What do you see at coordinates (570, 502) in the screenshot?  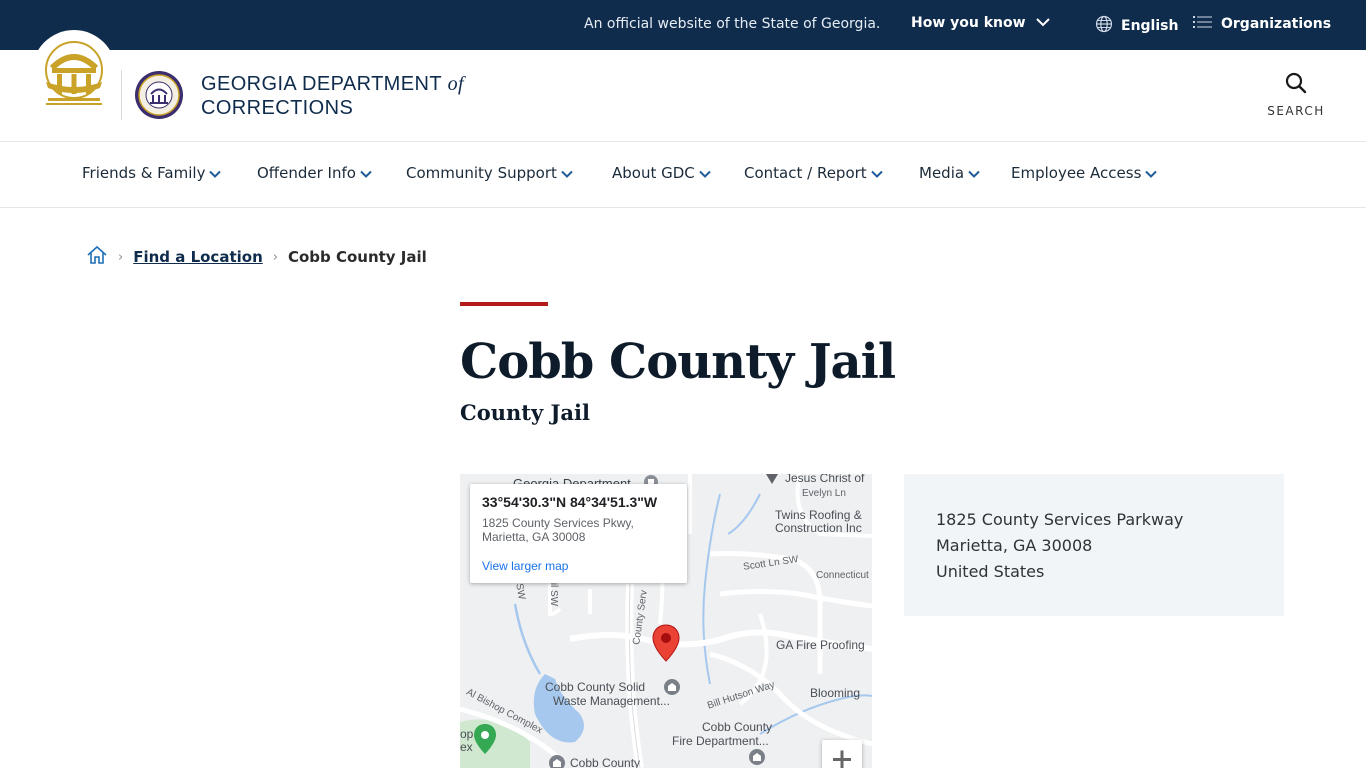 I see `map-coordinates: 33°54'30.3"N 84°34'51.3"W` at bounding box center [570, 502].